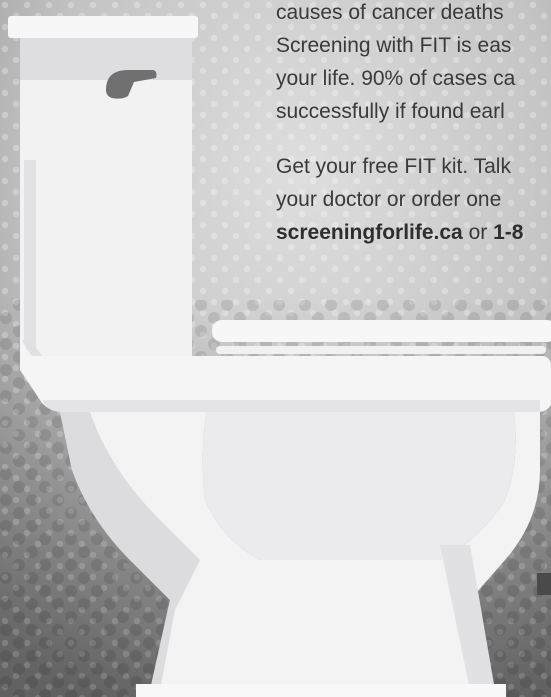 This screenshot has height=697, width=551. I want to click on seat-shadow, so click(291, 406).